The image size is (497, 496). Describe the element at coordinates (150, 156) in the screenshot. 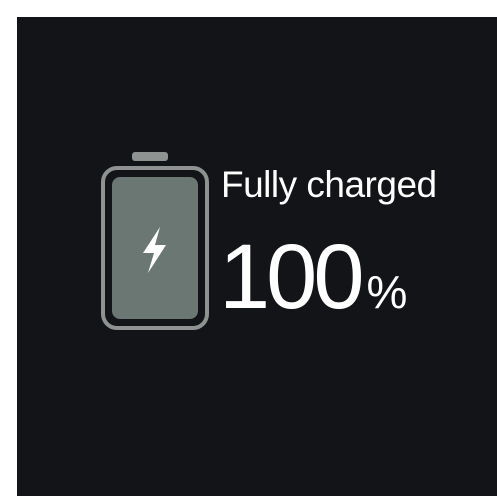

I see `battery-terminal` at that location.